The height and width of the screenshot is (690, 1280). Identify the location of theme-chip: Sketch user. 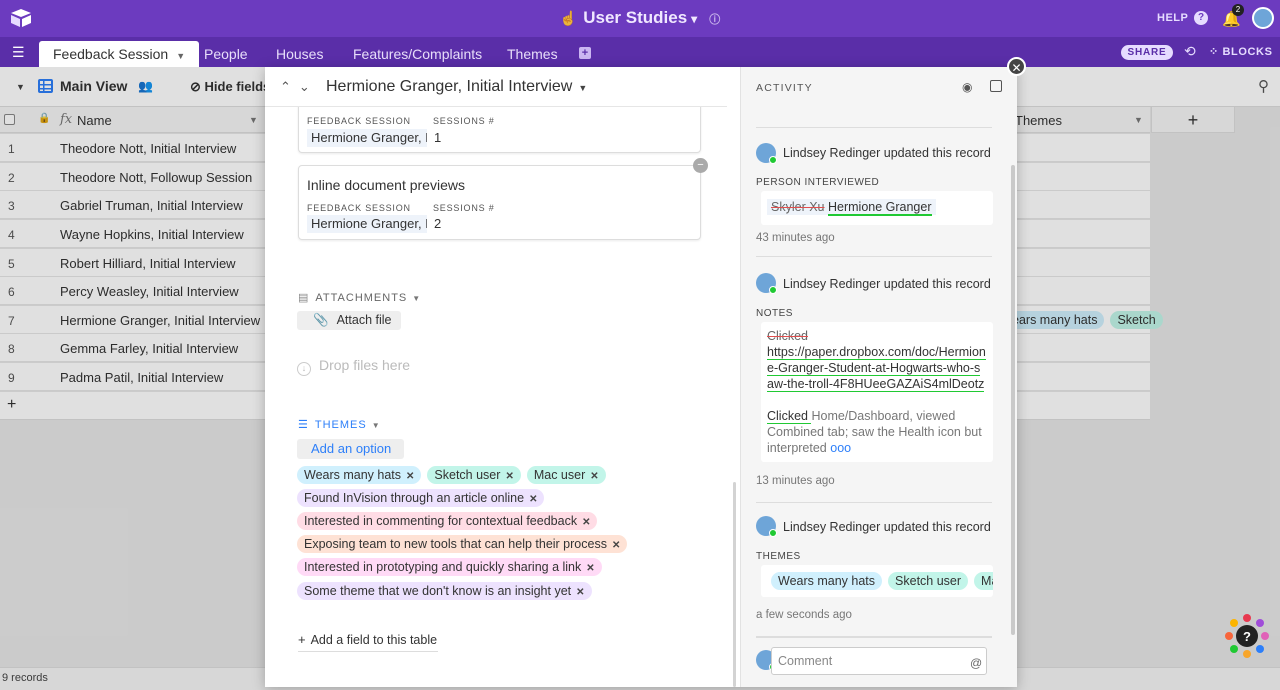
(928, 581).